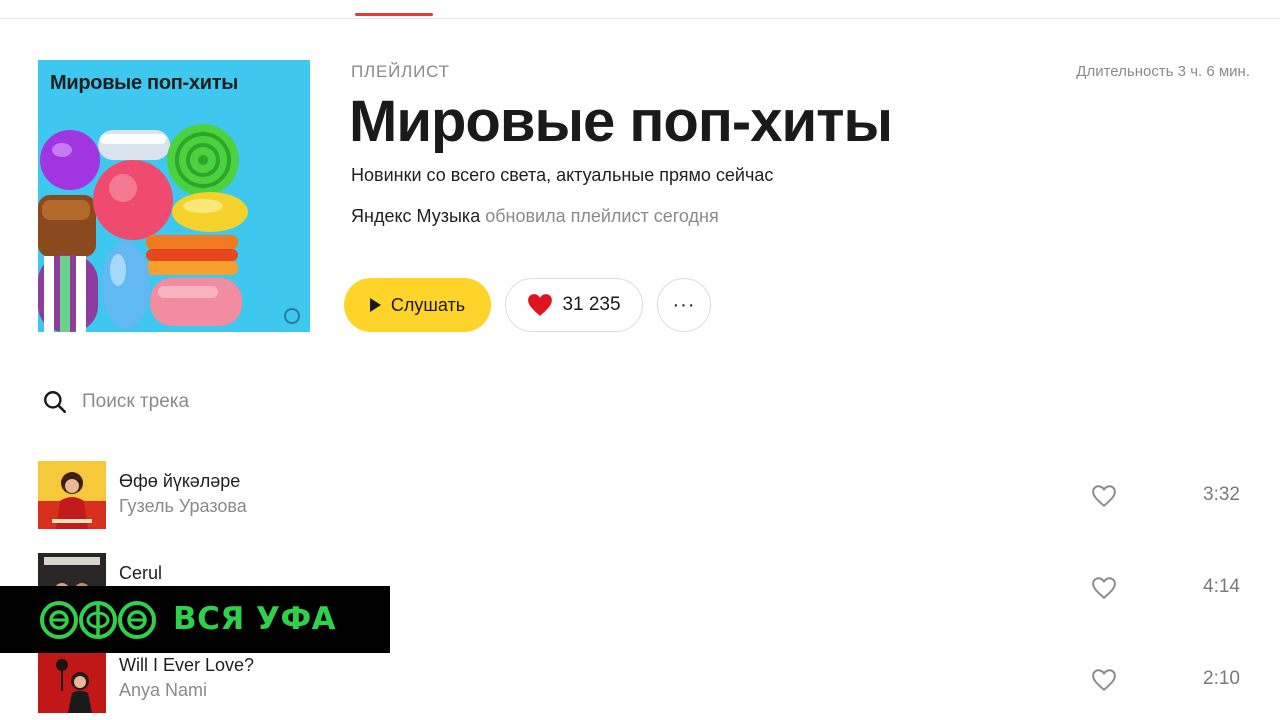 This screenshot has height=720, width=1280. I want to click on like-button: 31 235, so click(574, 305).